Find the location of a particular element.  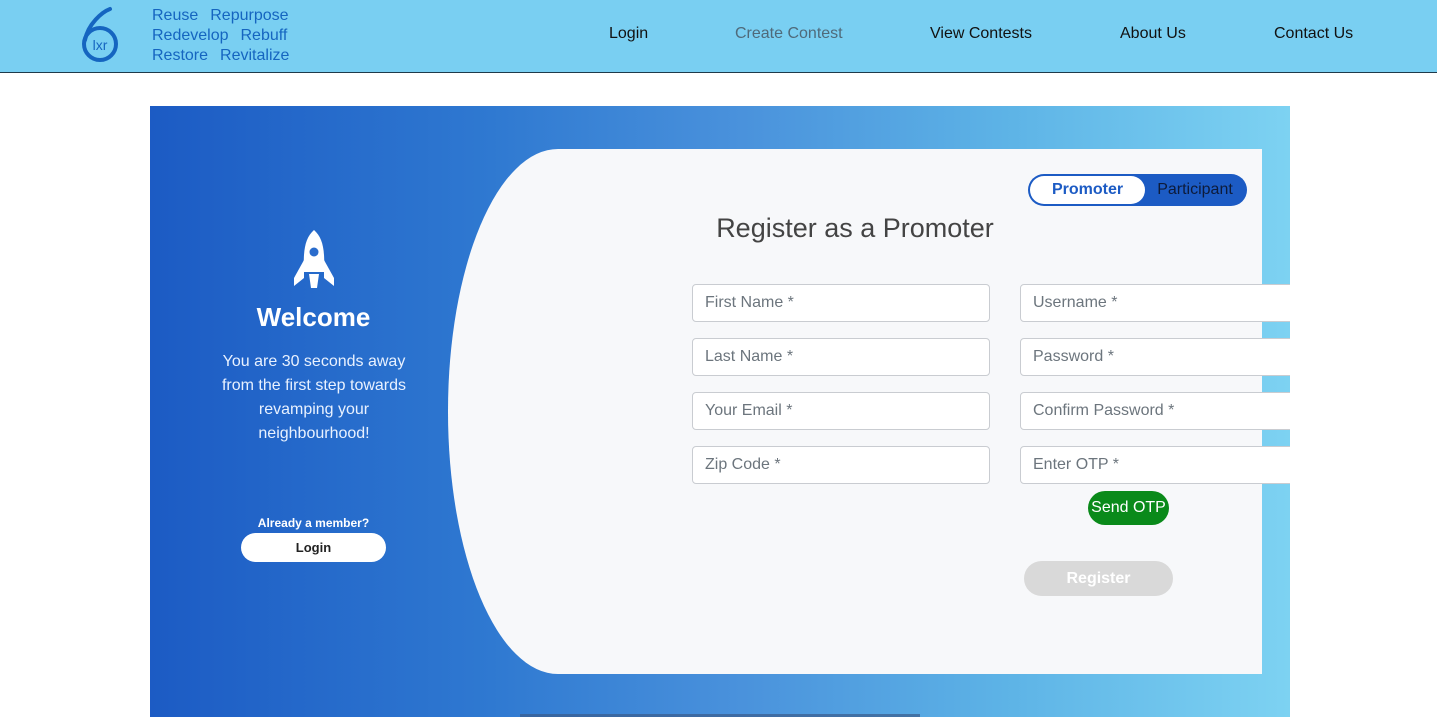

last-name-input is located at coordinates (841, 357).